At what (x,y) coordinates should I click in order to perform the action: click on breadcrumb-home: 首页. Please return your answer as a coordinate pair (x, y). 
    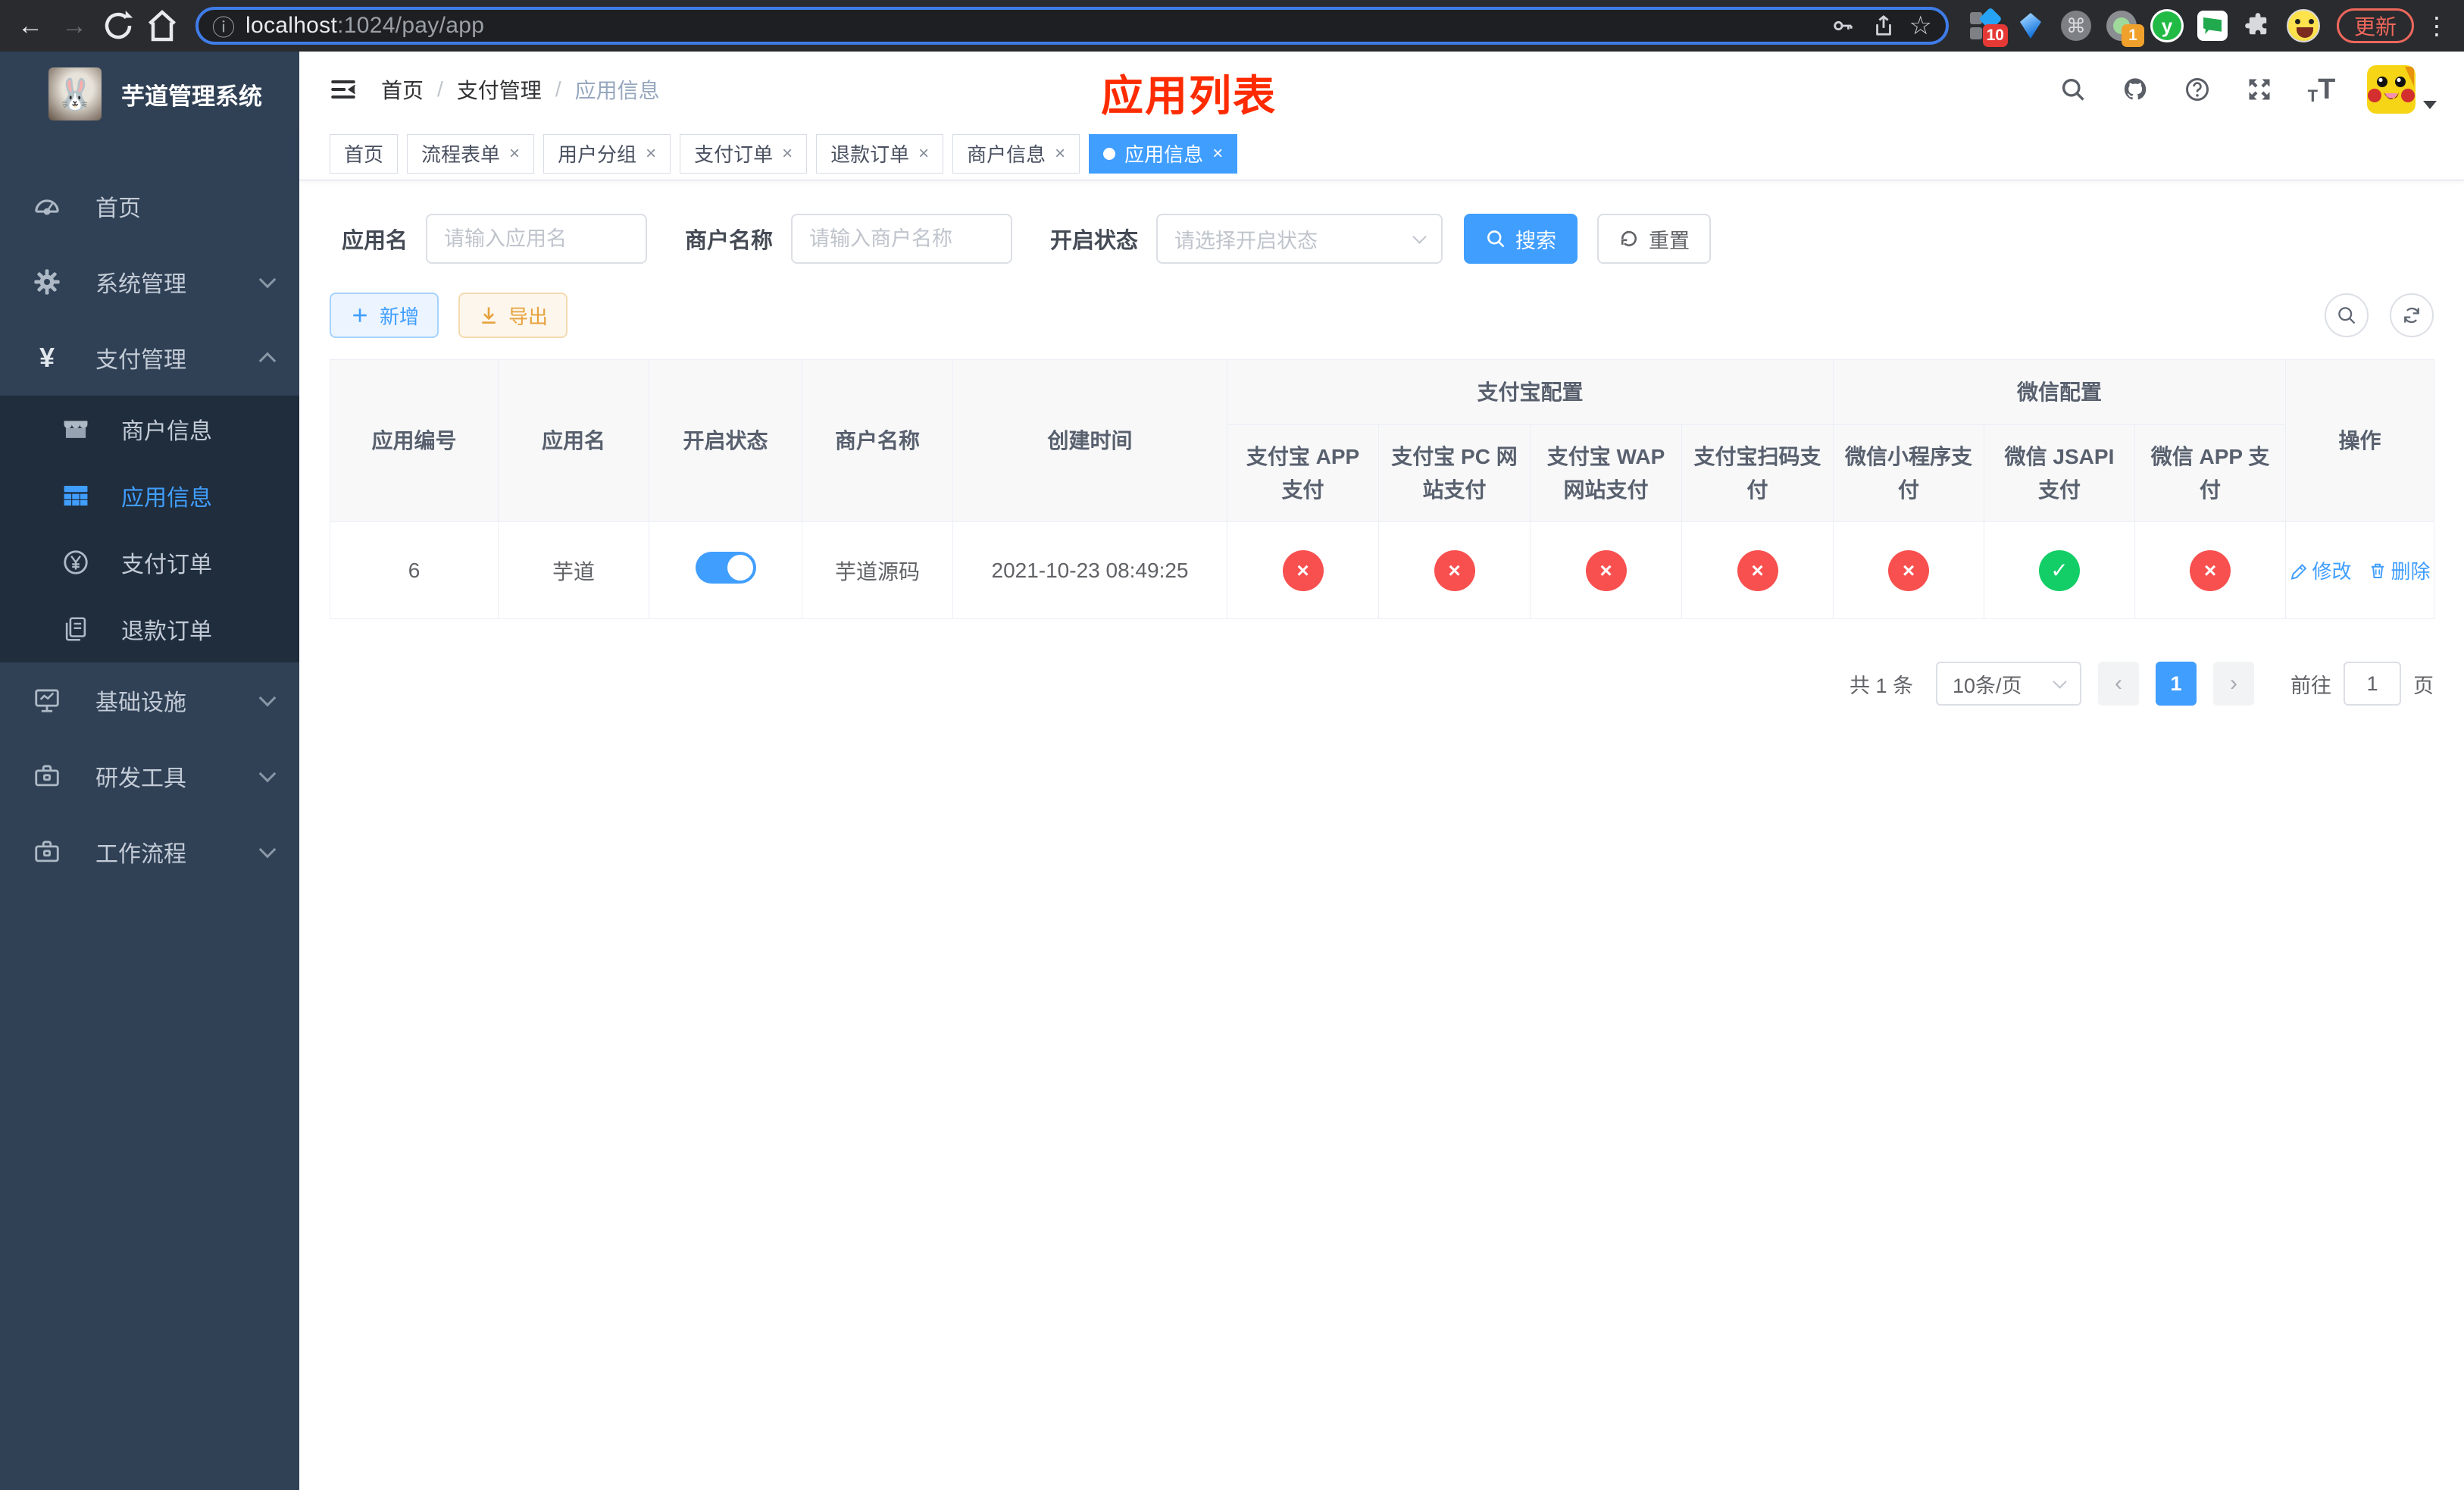
    Looking at the image, I should click on (402, 89).